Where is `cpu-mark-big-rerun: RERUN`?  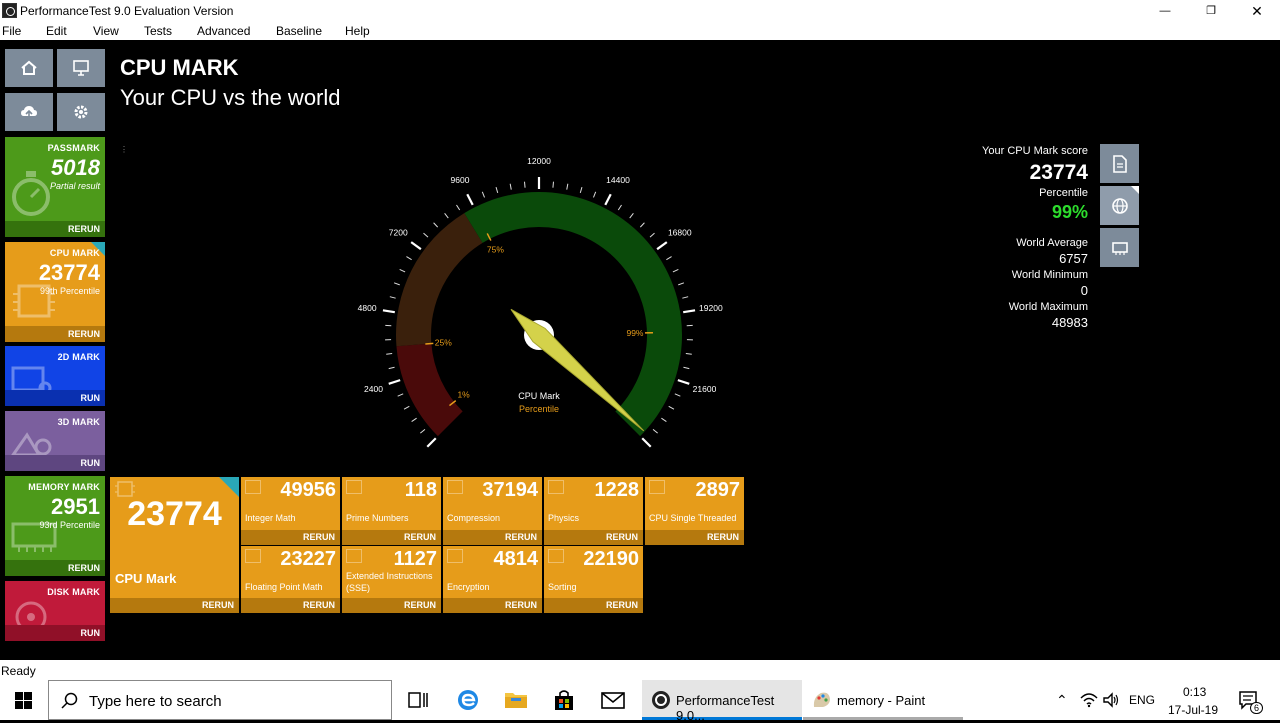
cpu-mark-big-rerun: RERUN is located at coordinates (174, 605).